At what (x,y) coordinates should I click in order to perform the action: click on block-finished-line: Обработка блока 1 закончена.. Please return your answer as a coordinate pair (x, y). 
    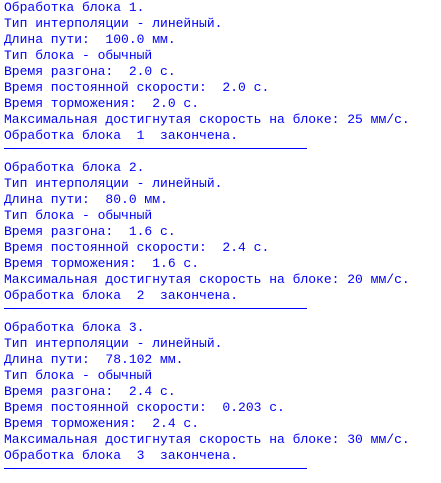
    Looking at the image, I should click on (121, 135).